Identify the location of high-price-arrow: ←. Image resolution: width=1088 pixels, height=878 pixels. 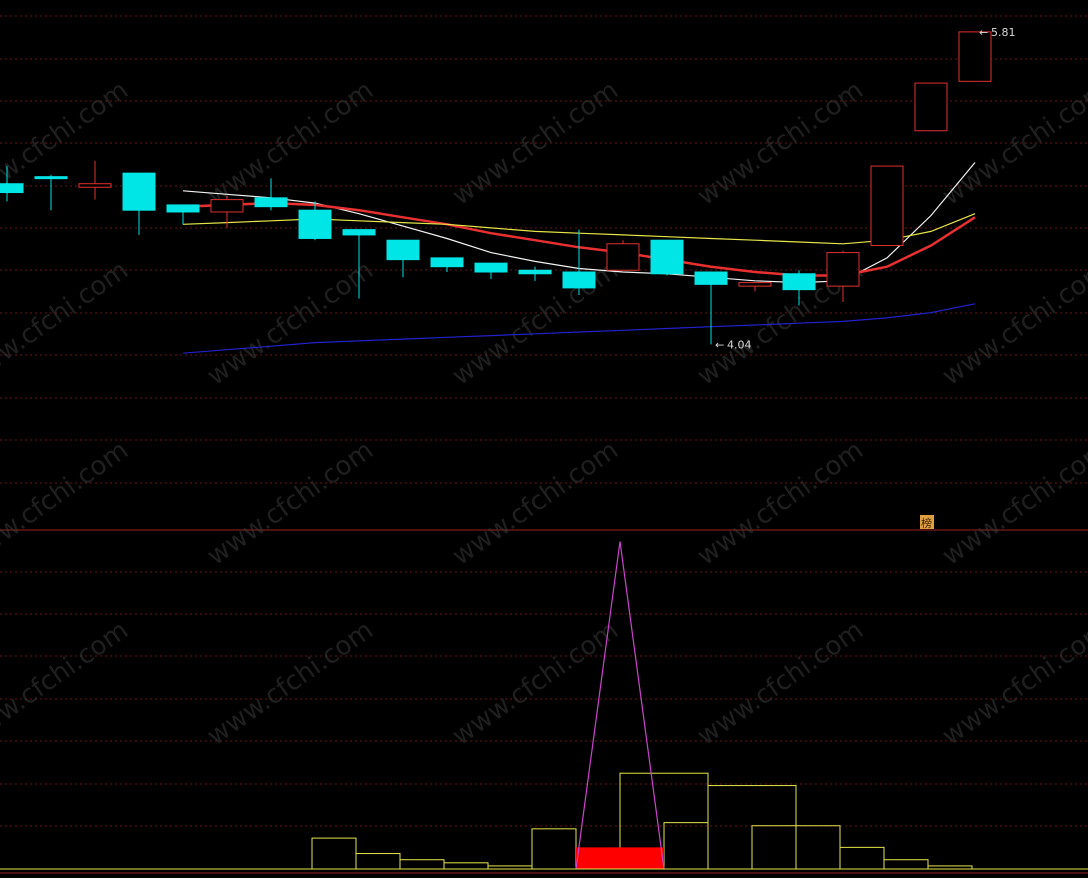
(983, 32).